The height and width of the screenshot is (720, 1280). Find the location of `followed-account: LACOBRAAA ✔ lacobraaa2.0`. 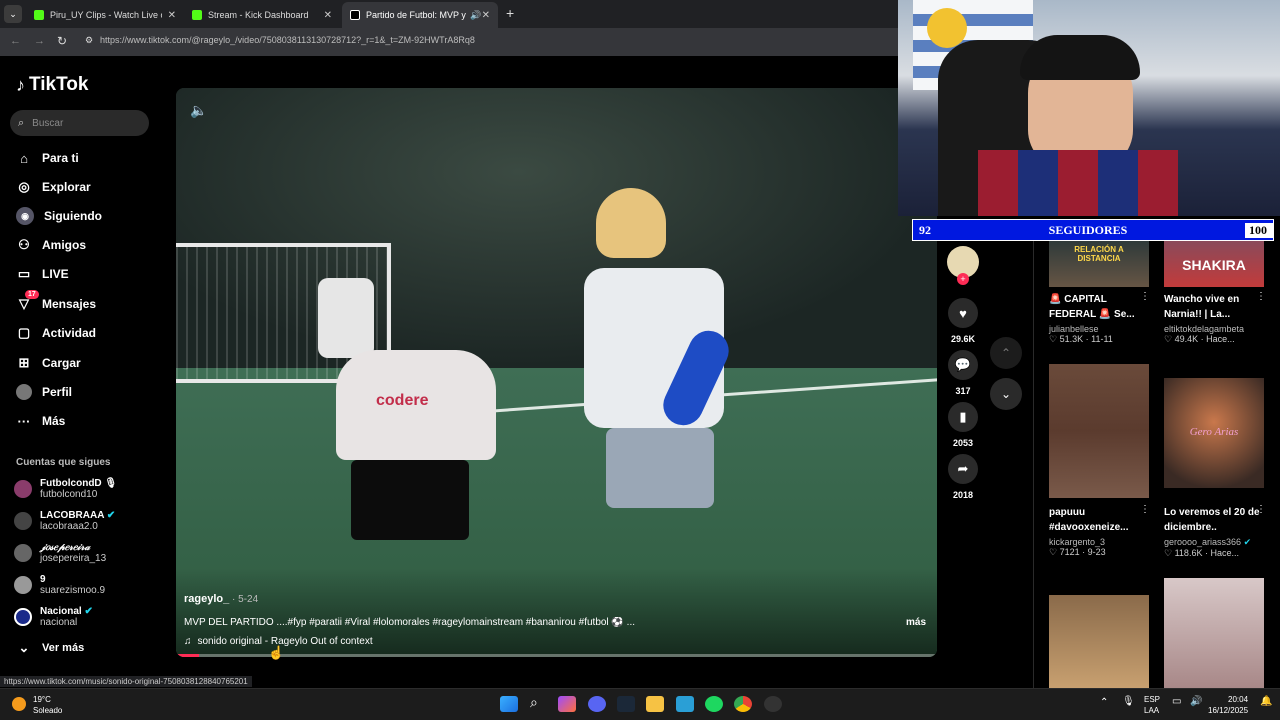

followed-account: LACOBRAAA ✔ lacobraaa2.0 is located at coordinates (64, 521).